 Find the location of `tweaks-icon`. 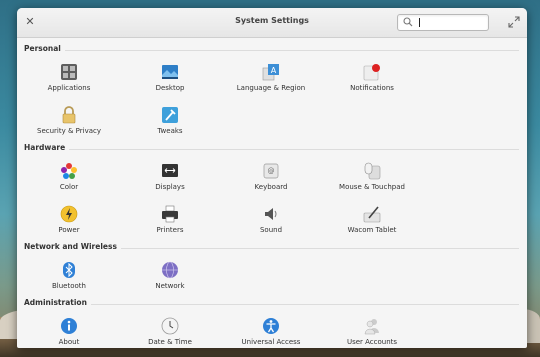

tweaks-icon is located at coordinates (170, 115).